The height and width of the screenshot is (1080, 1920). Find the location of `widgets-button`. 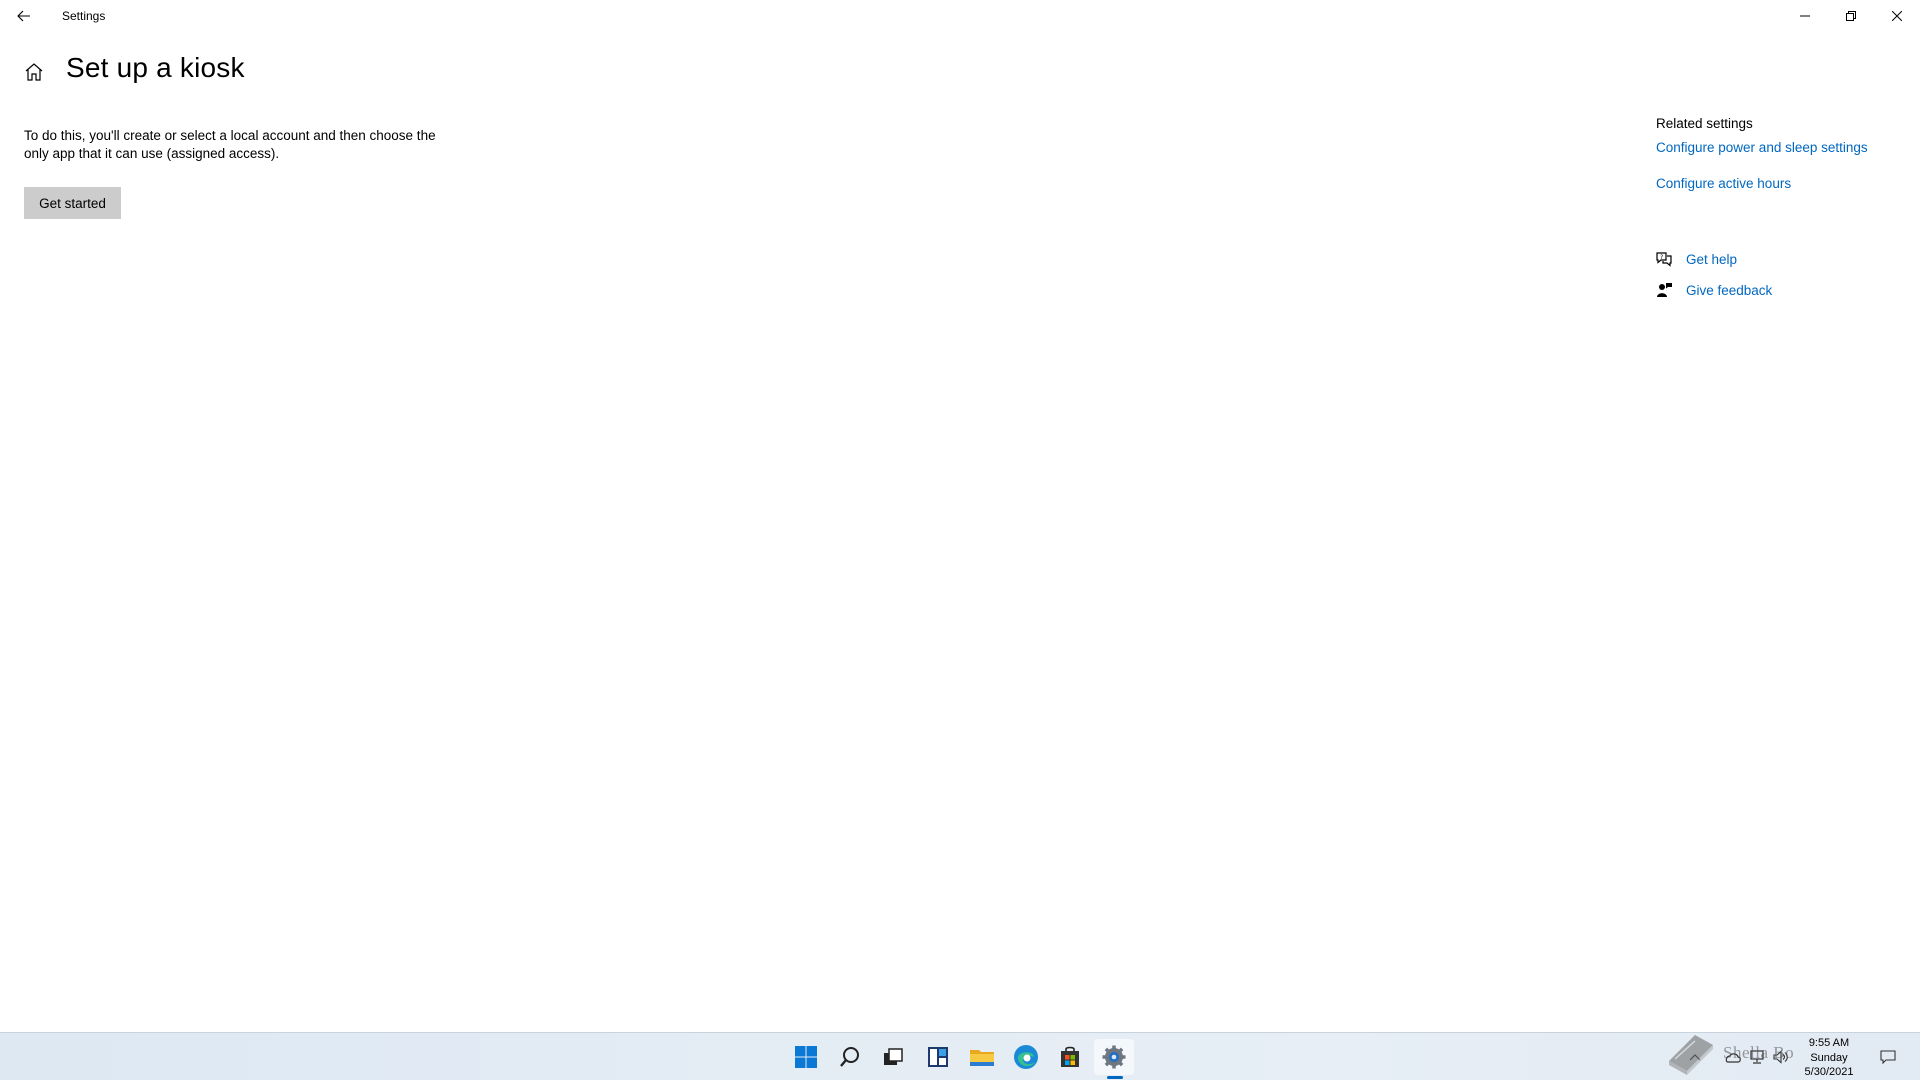

widgets-button is located at coordinates (938, 1057).